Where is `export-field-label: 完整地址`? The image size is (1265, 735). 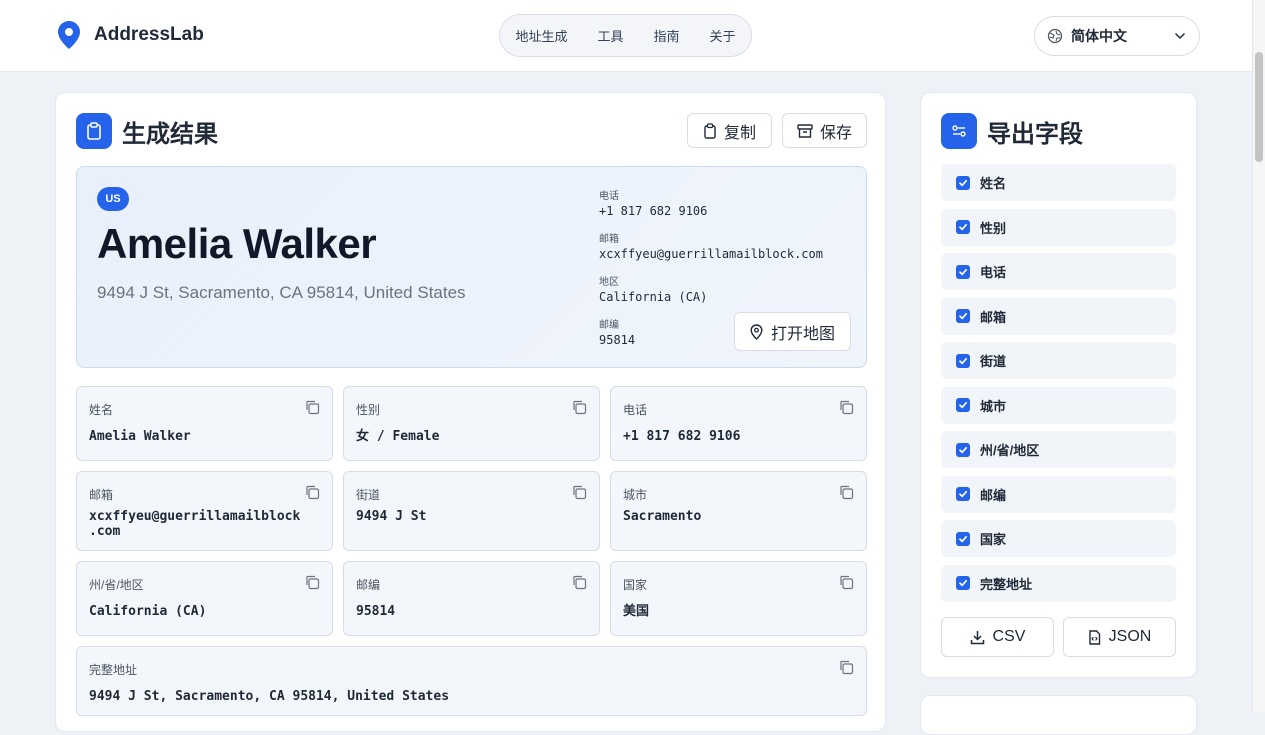
export-field-label: 完整地址 is located at coordinates (1006, 584).